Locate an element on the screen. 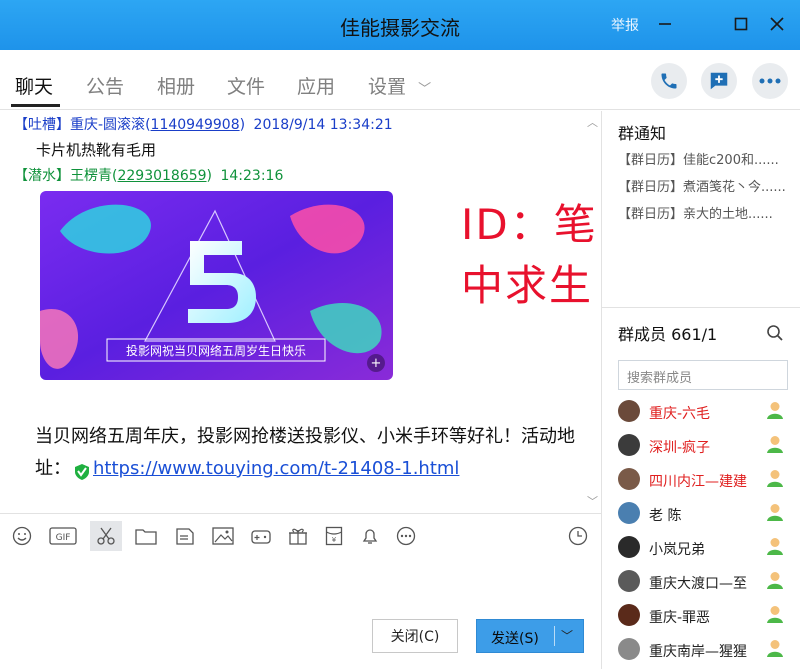 This screenshot has height=669, width=800. file-transfer-icon is located at coordinates (185, 536).